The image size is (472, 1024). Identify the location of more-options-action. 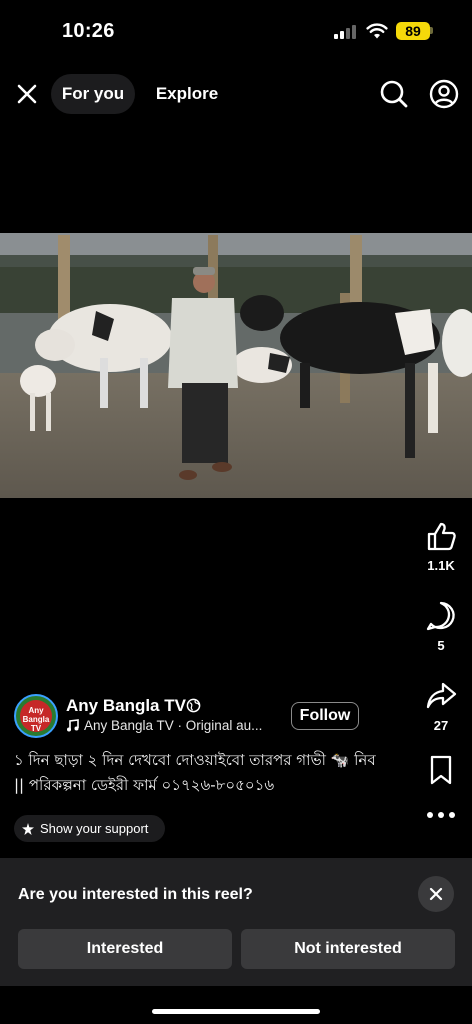
(441, 815).